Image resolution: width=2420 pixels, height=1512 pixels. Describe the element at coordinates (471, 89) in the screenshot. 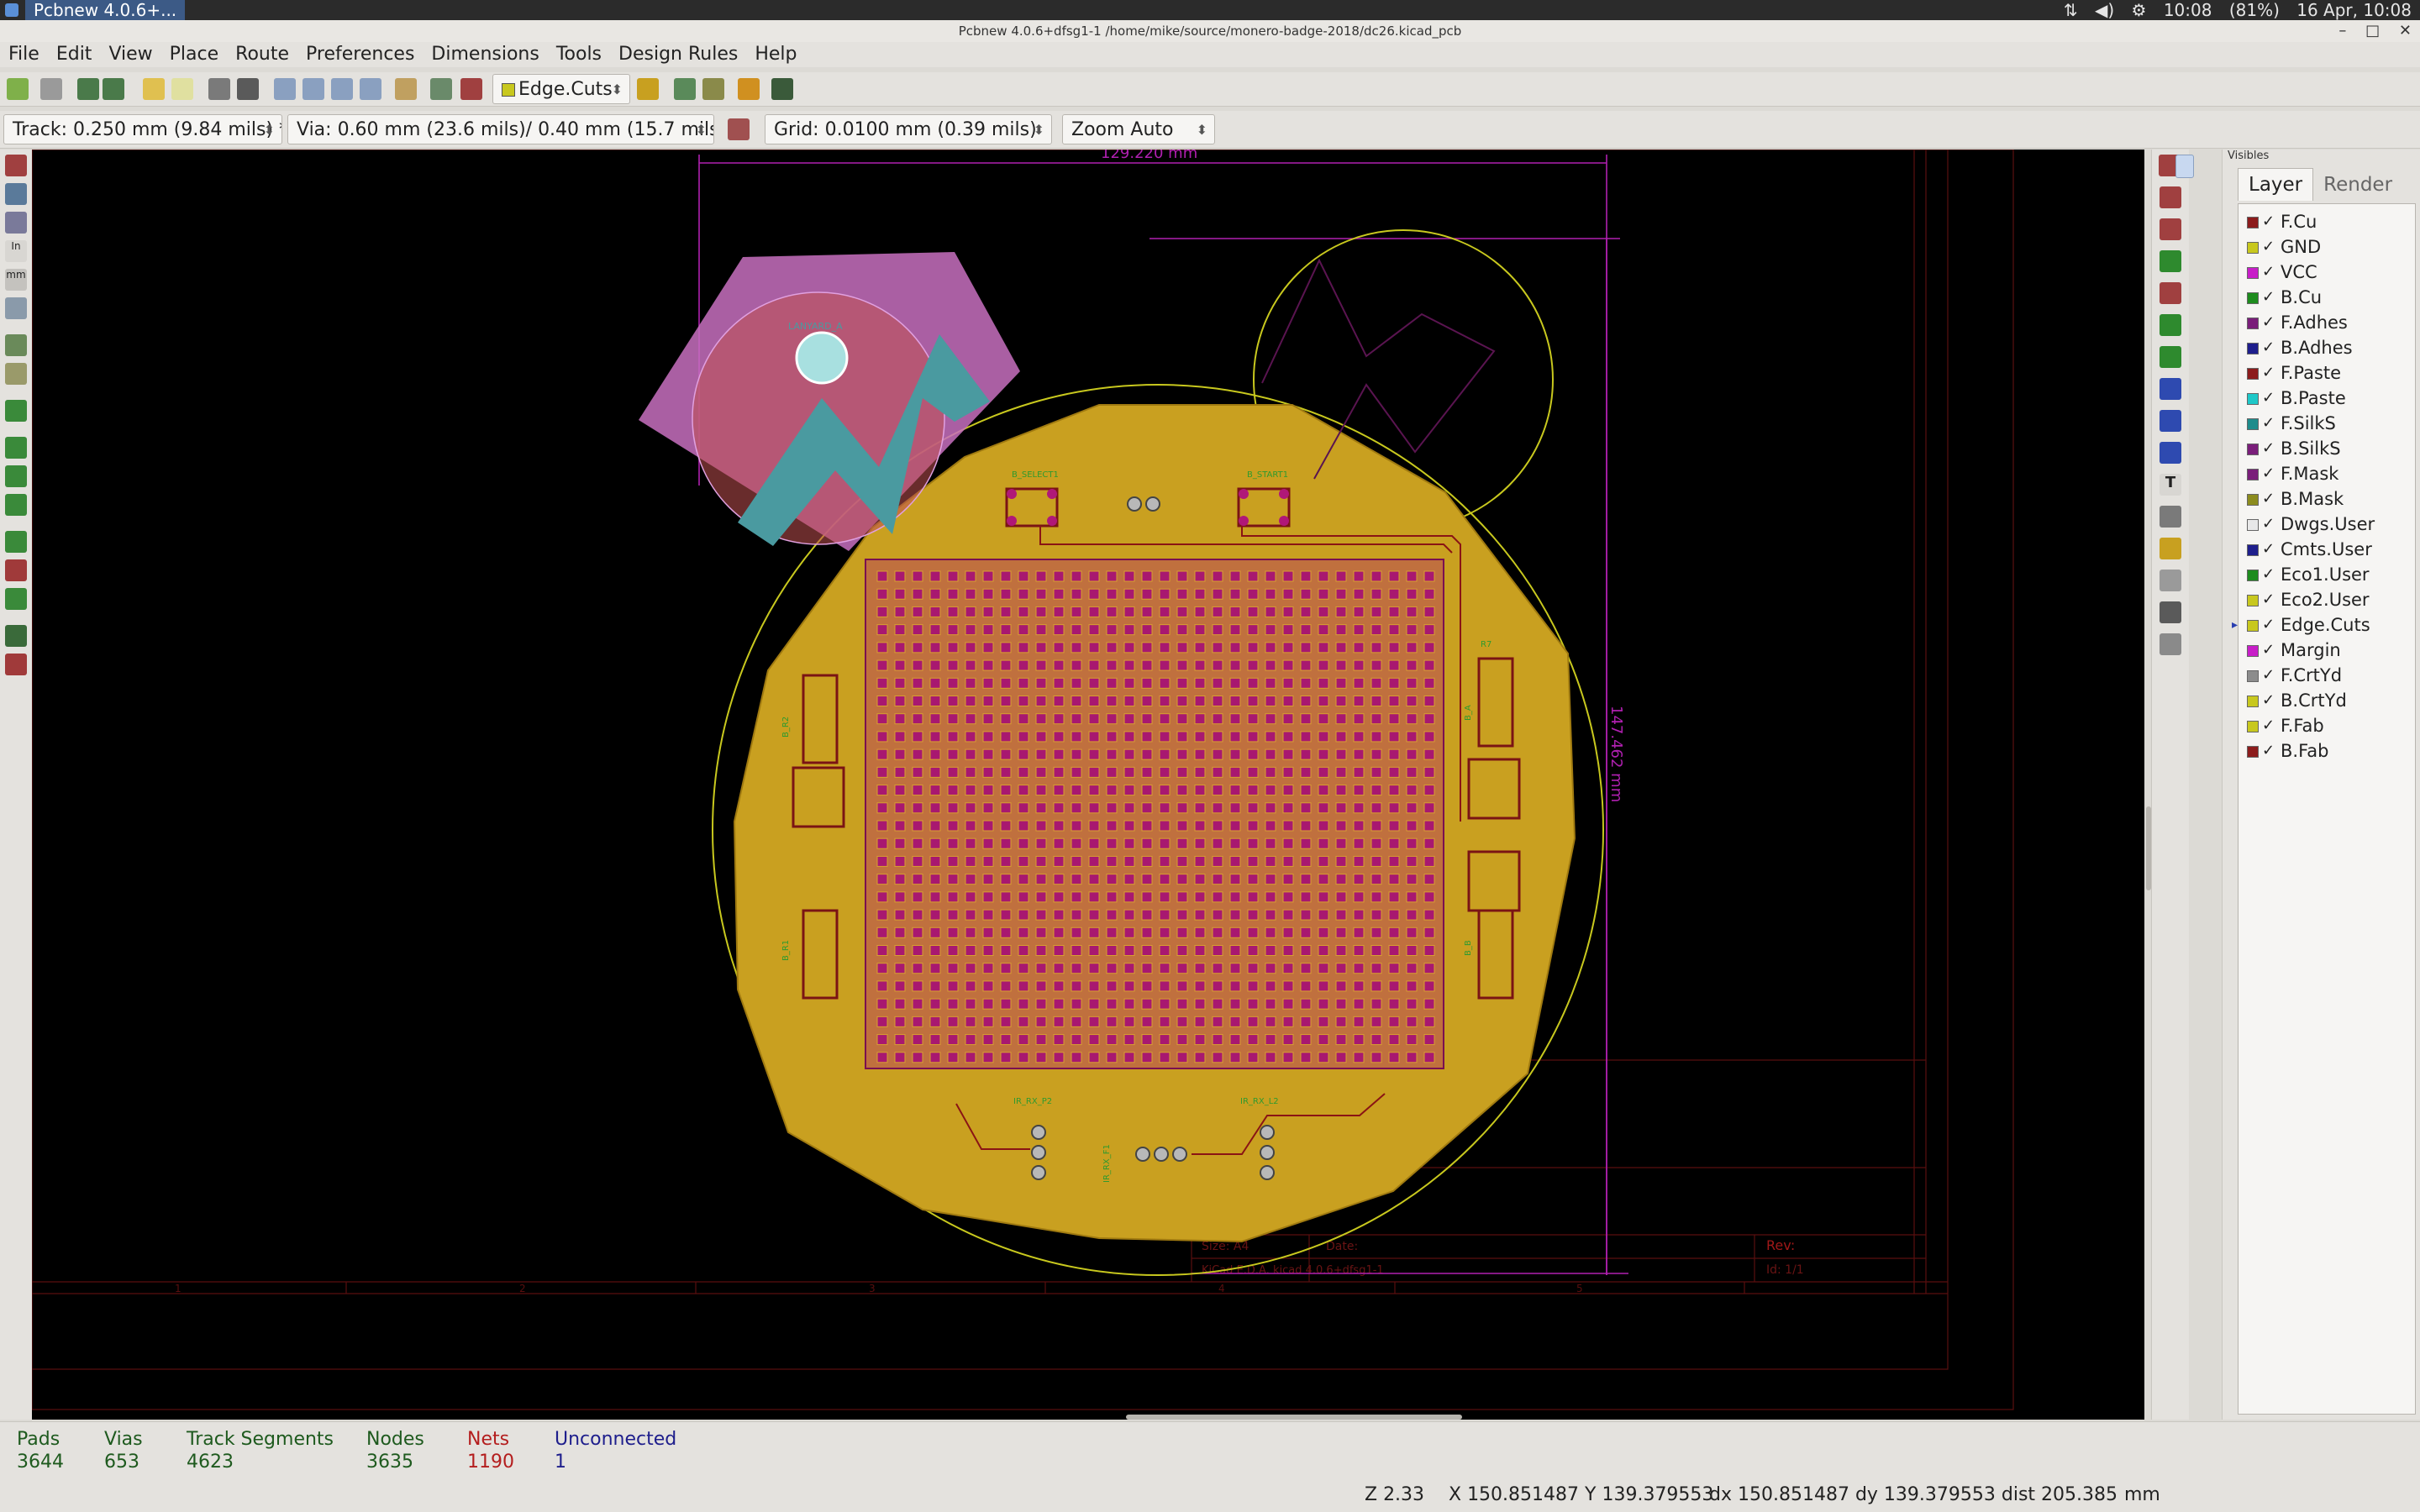

I see `drc-icon` at that location.